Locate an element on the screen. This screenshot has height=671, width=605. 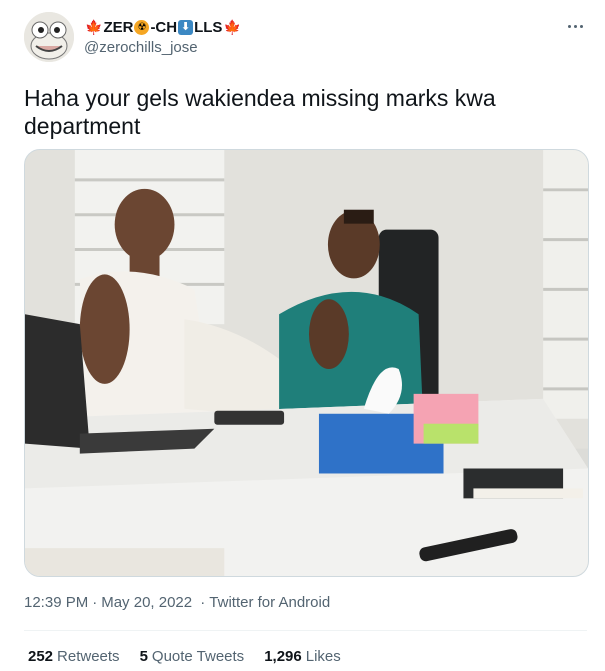
tweet-time: 12:39 PM is located at coordinates (56, 602).